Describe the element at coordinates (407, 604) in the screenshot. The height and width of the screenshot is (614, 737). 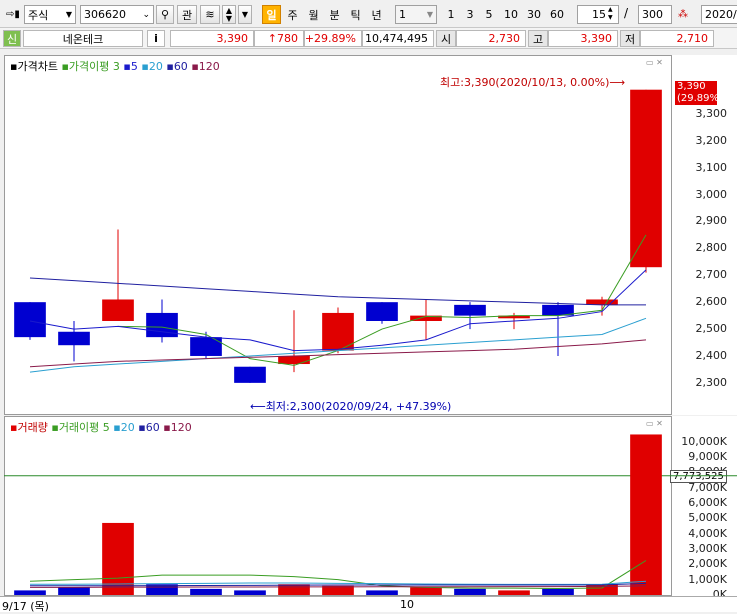
I see `x-axis-mid-label: 10` at that location.